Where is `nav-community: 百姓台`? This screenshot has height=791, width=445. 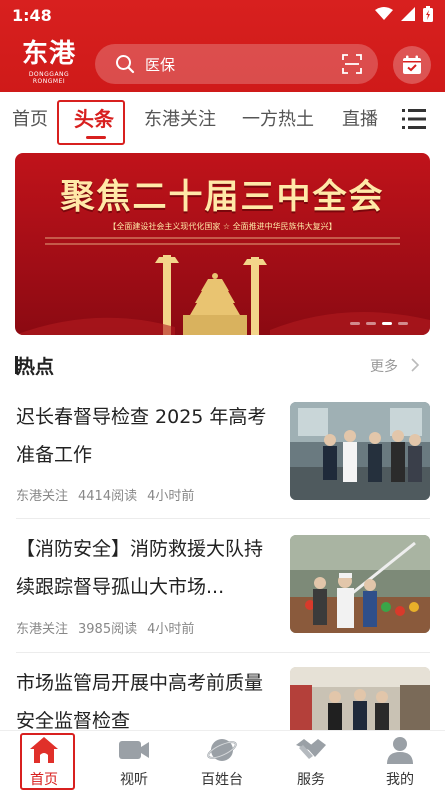
nav-community: 百姓台 is located at coordinates (222, 762).